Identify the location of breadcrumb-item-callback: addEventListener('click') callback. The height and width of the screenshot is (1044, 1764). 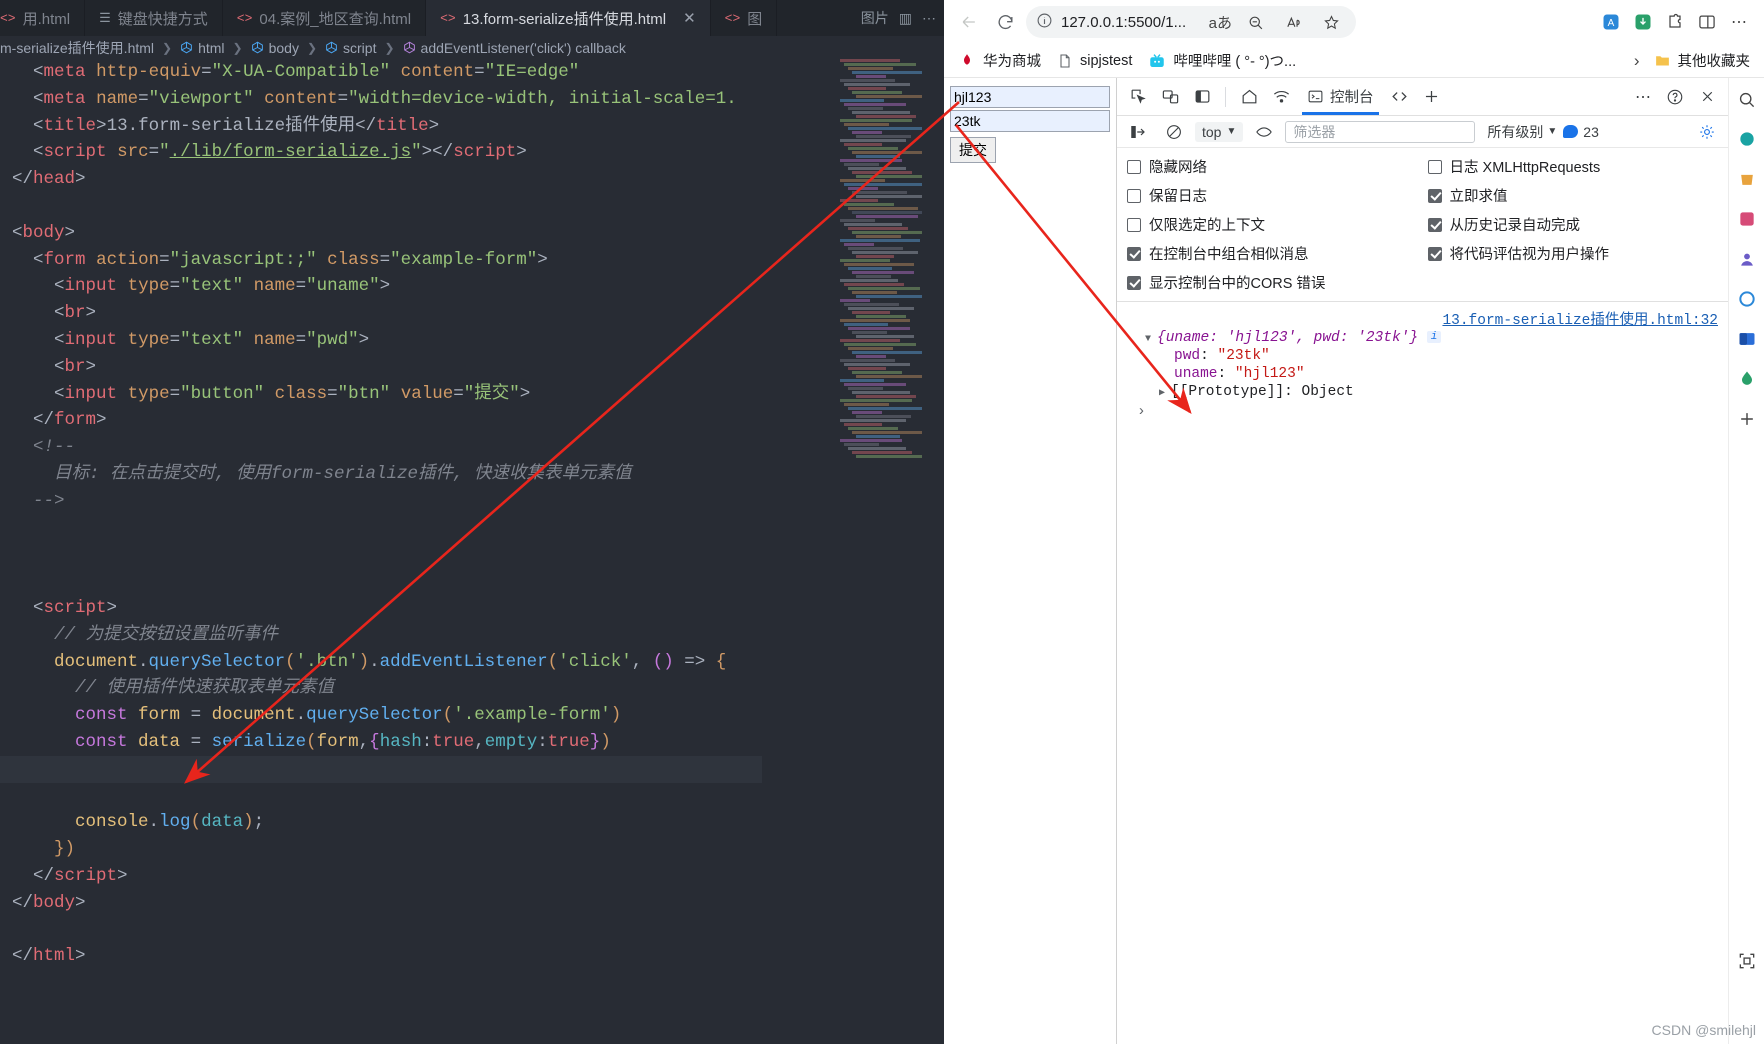
(523, 48).